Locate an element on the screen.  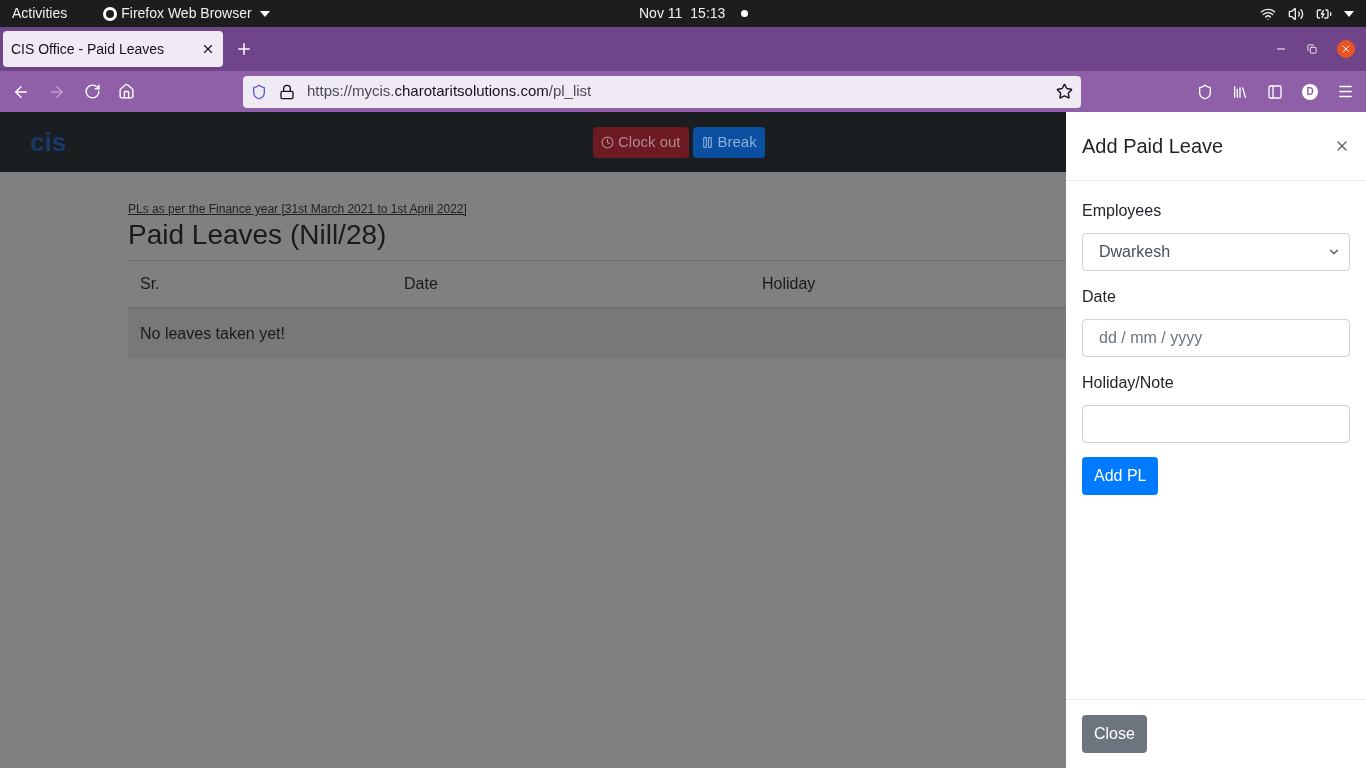
restore-icon is located at coordinates (1312, 49).